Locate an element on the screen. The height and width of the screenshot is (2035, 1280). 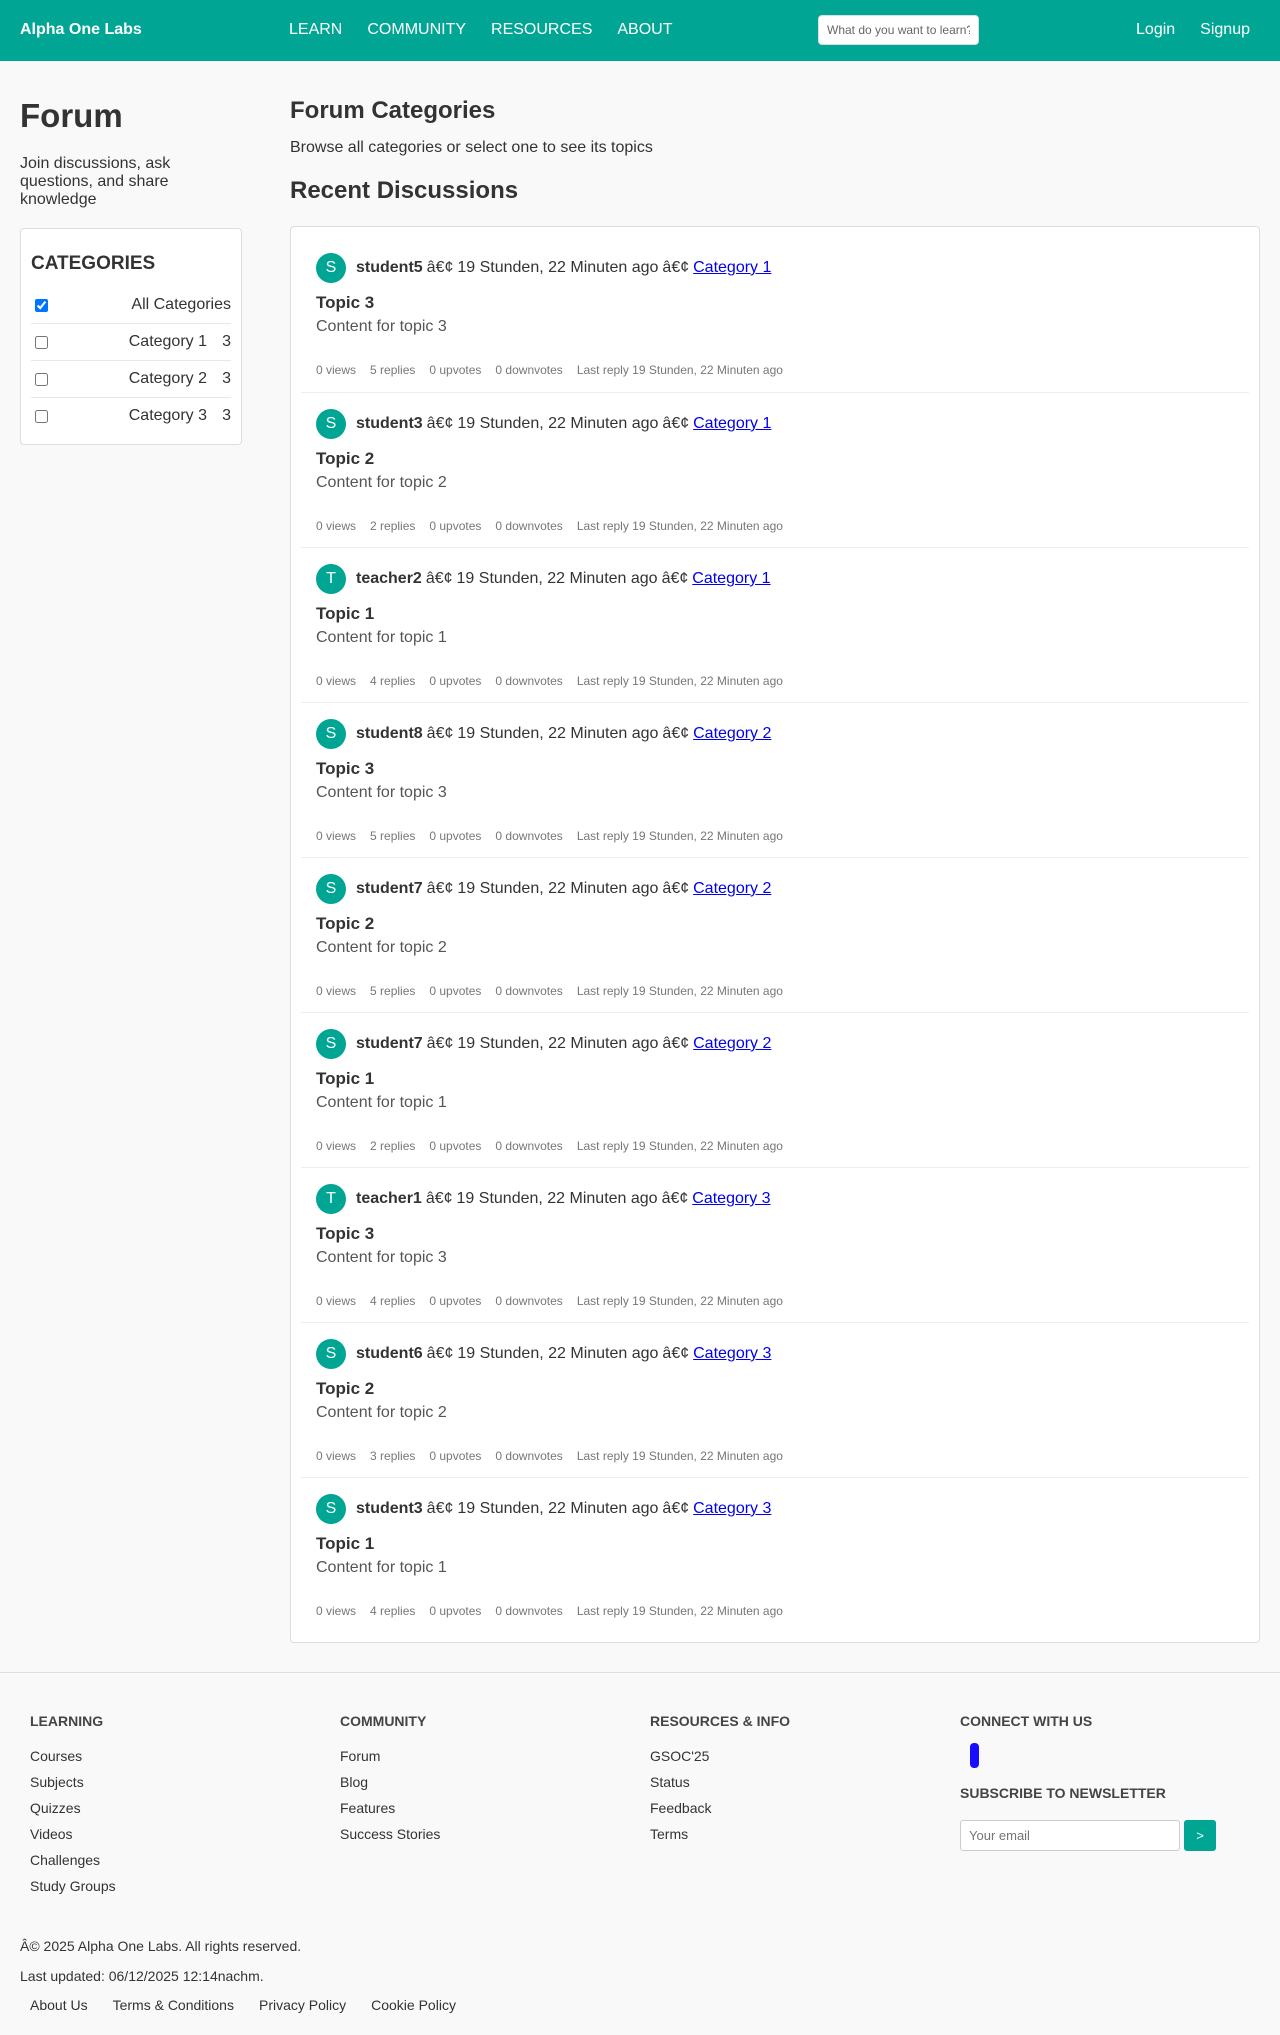
last-updated-text: Last updated: 06/12/2025 12:14nachm. is located at coordinates (142, 1976).